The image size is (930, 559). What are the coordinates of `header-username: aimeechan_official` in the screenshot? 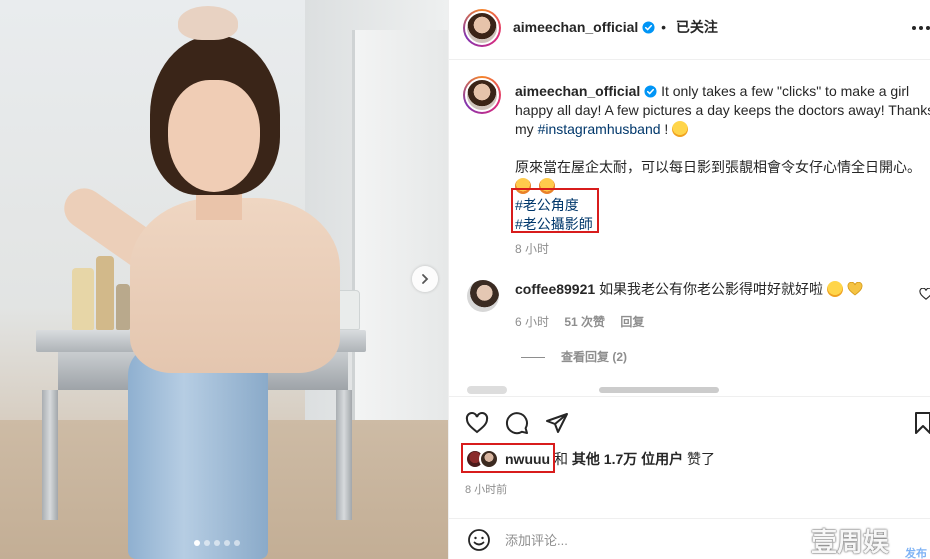 It's located at (575, 27).